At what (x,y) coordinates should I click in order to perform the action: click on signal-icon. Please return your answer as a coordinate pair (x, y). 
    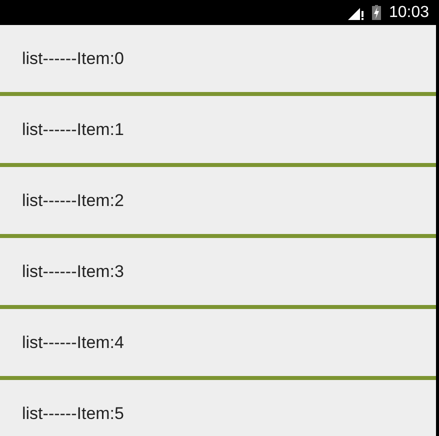
    Looking at the image, I should click on (356, 13).